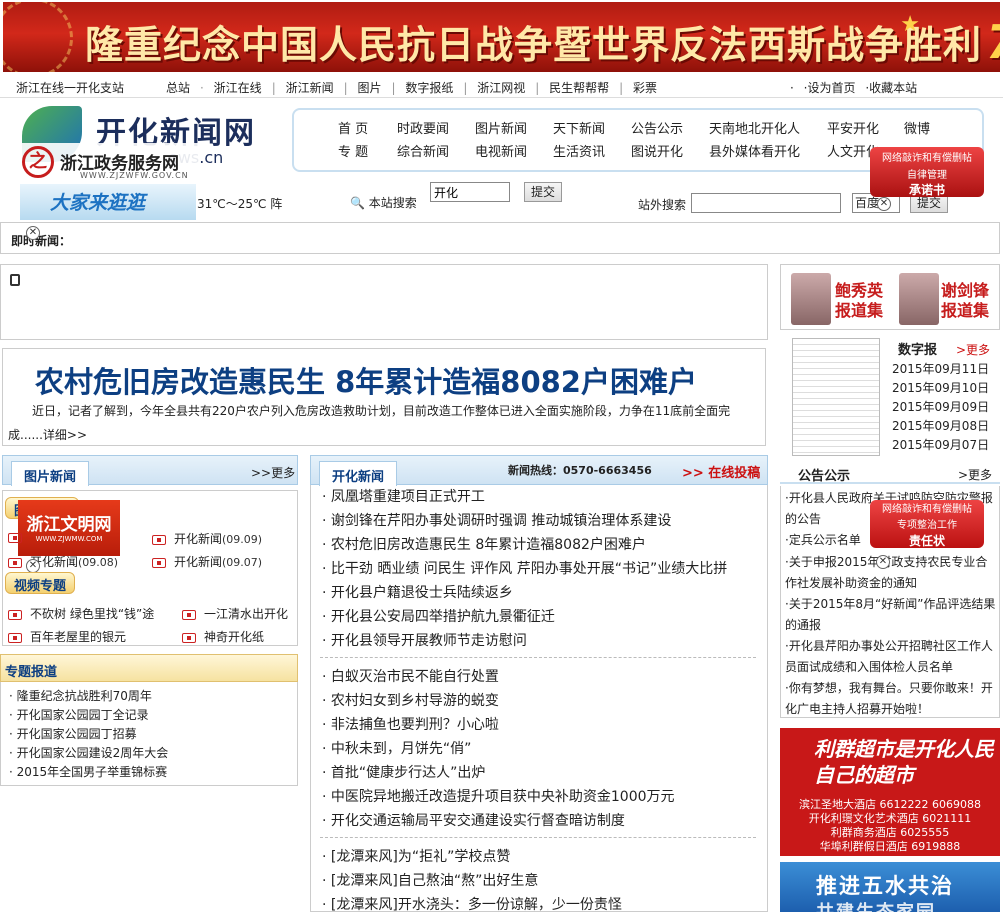 The height and width of the screenshot is (924, 1003). I want to click on video-special-pill: 视频专题, so click(40, 583).